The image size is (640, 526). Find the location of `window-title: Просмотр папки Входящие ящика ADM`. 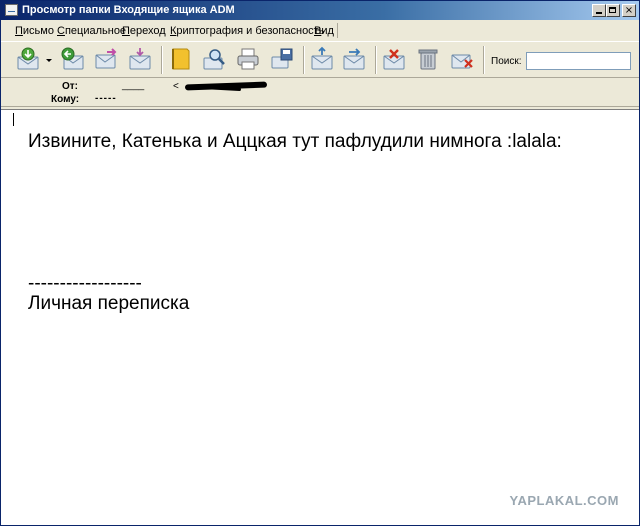

window-title: Просмотр папки Входящие ящика ADM is located at coordinates (128, 10).